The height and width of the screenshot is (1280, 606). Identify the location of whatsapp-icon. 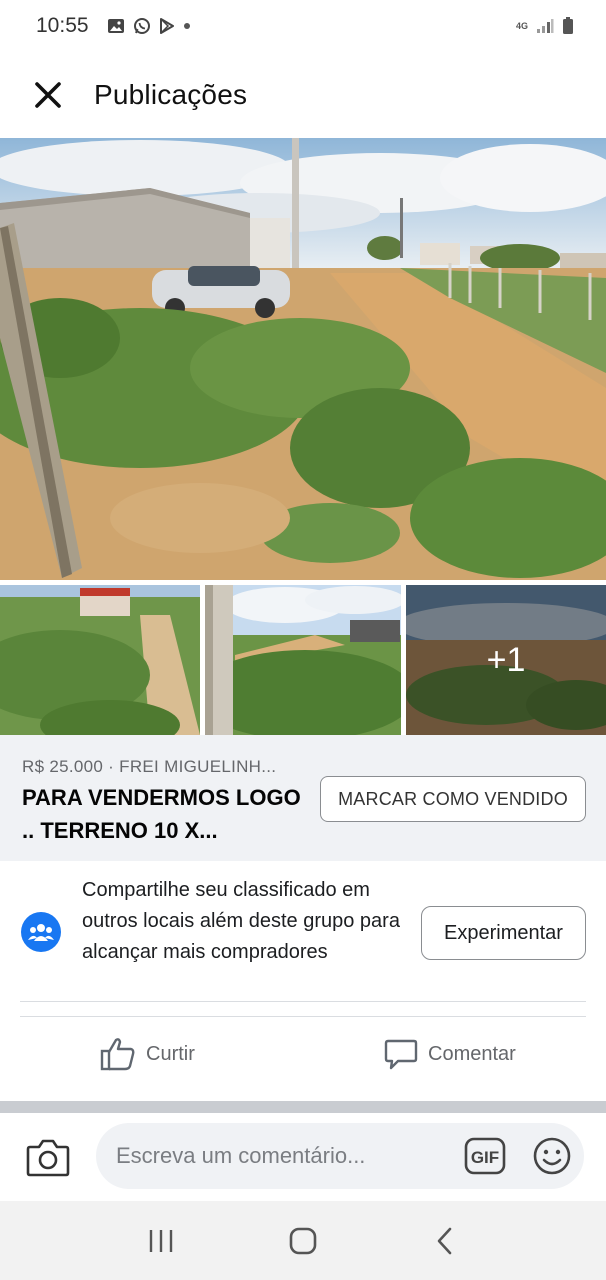
(141, 26).